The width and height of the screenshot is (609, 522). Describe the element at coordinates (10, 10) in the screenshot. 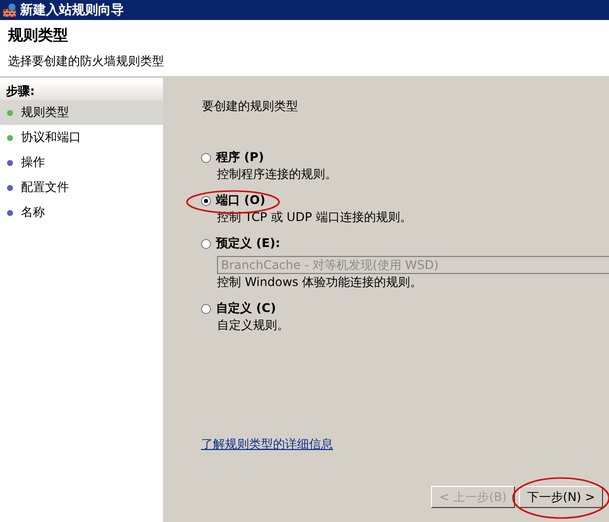

I see `firewall-icon` at that location.